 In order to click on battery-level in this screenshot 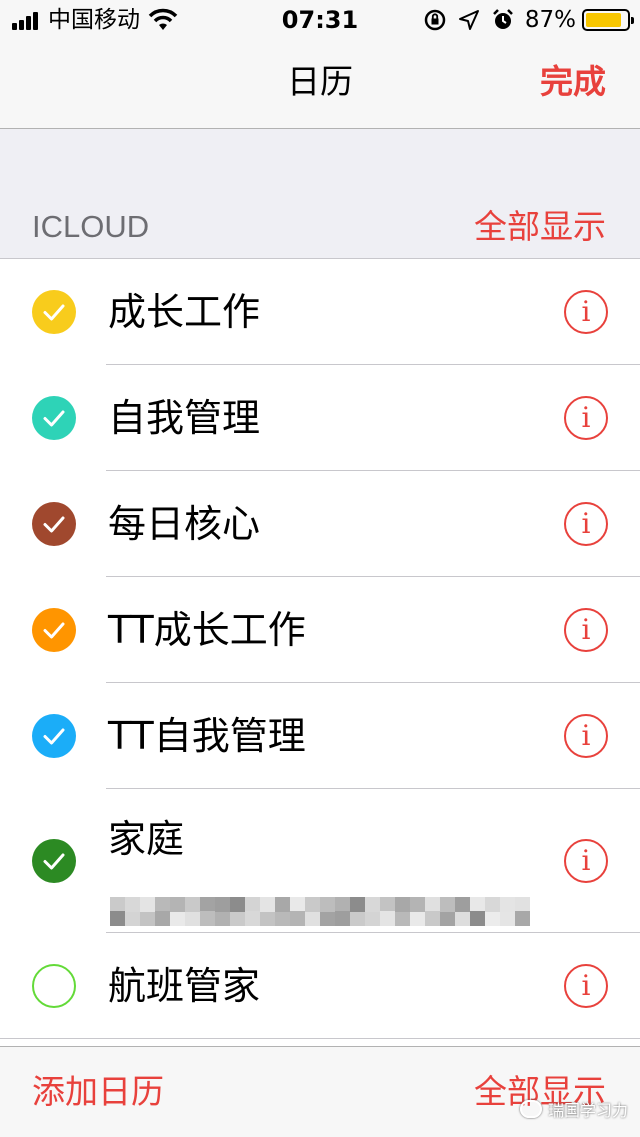, I will do `click(603, 20)`.